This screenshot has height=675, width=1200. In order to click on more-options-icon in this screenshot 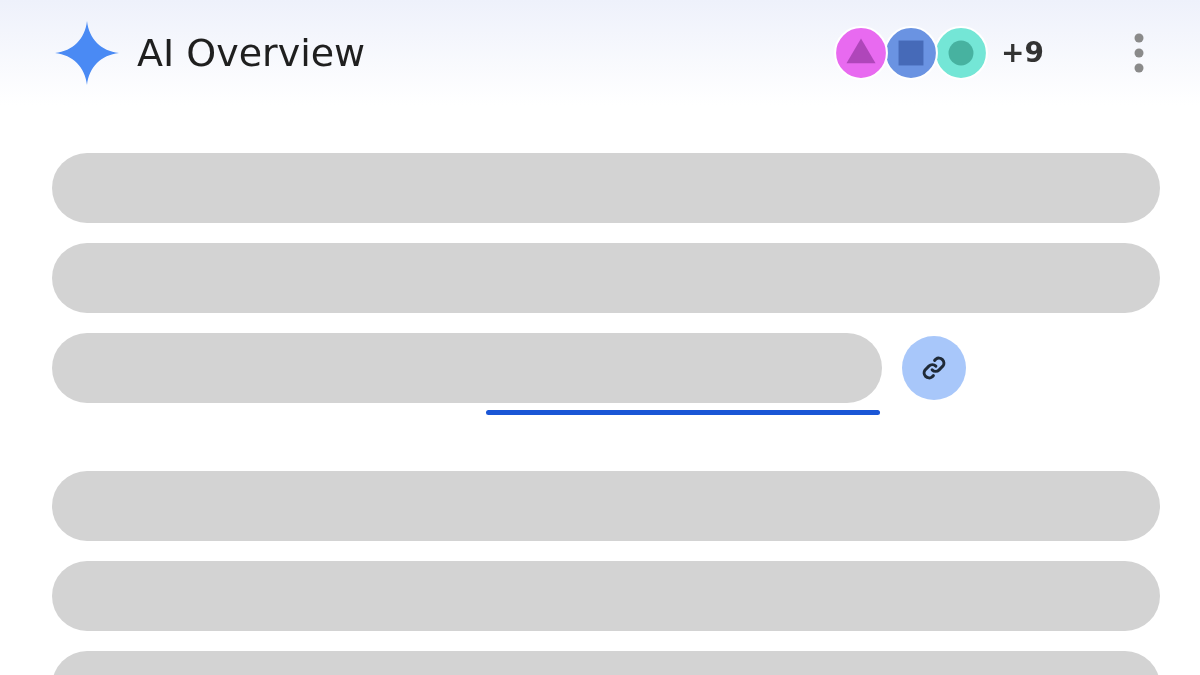, I will do `click(1139, 52)`.